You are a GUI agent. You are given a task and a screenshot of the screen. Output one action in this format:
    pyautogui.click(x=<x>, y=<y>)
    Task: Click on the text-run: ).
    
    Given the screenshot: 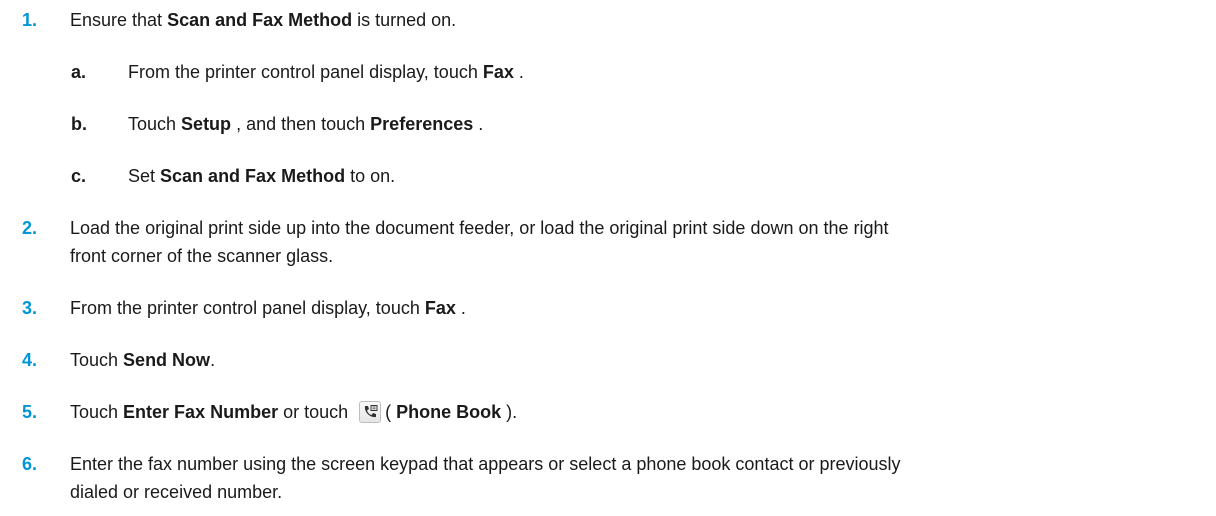 What is the action you would take?
    pyautogui.click(x=509, y=412)
    